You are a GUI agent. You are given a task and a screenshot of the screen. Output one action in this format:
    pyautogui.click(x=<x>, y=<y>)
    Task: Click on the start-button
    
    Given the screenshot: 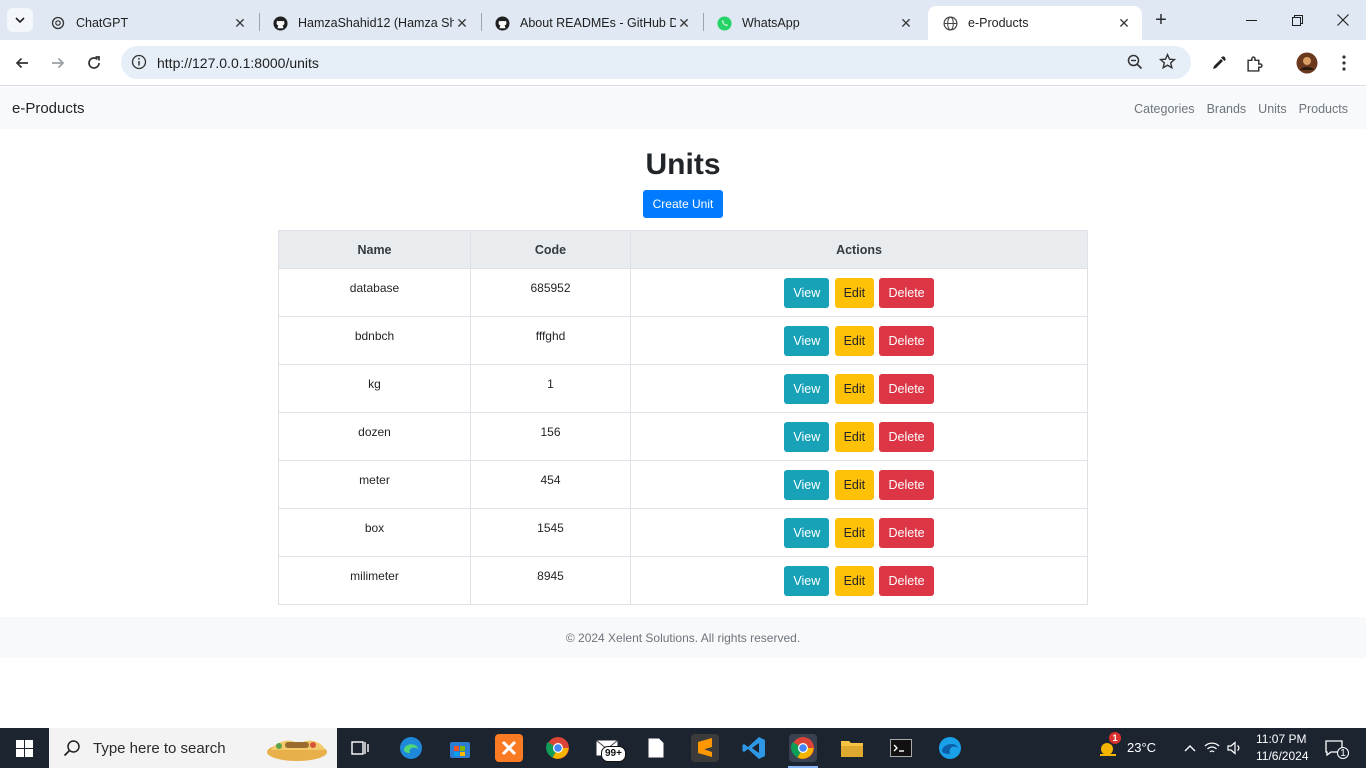 What is the action you would take?
    pyautogui.click(x=24, y=748)
    